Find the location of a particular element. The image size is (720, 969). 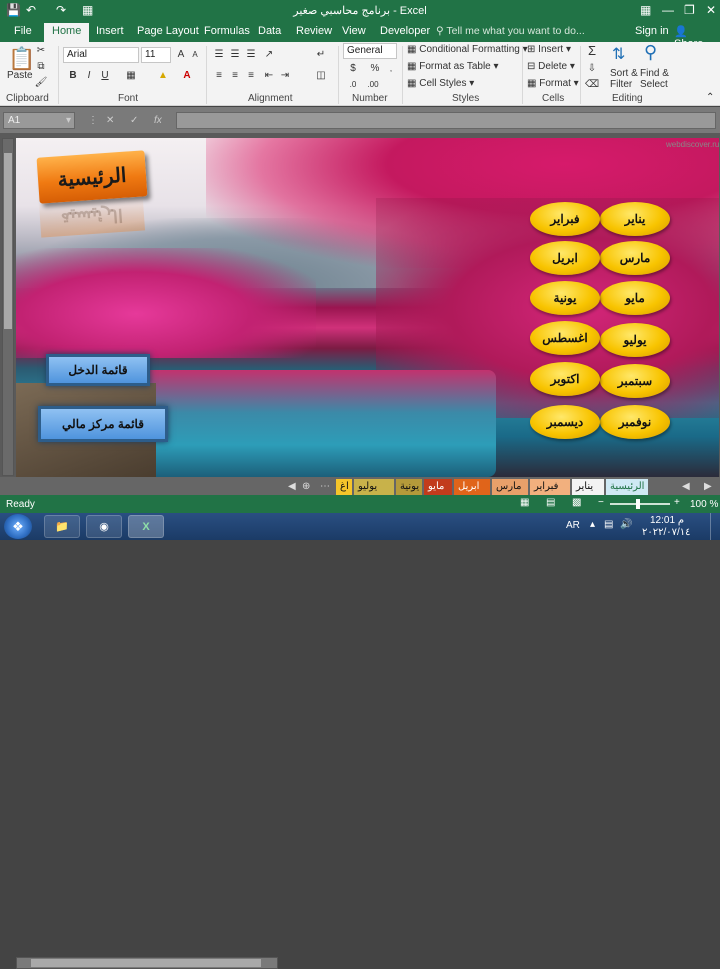

input-language: AR is located at coordinates (573, 525).